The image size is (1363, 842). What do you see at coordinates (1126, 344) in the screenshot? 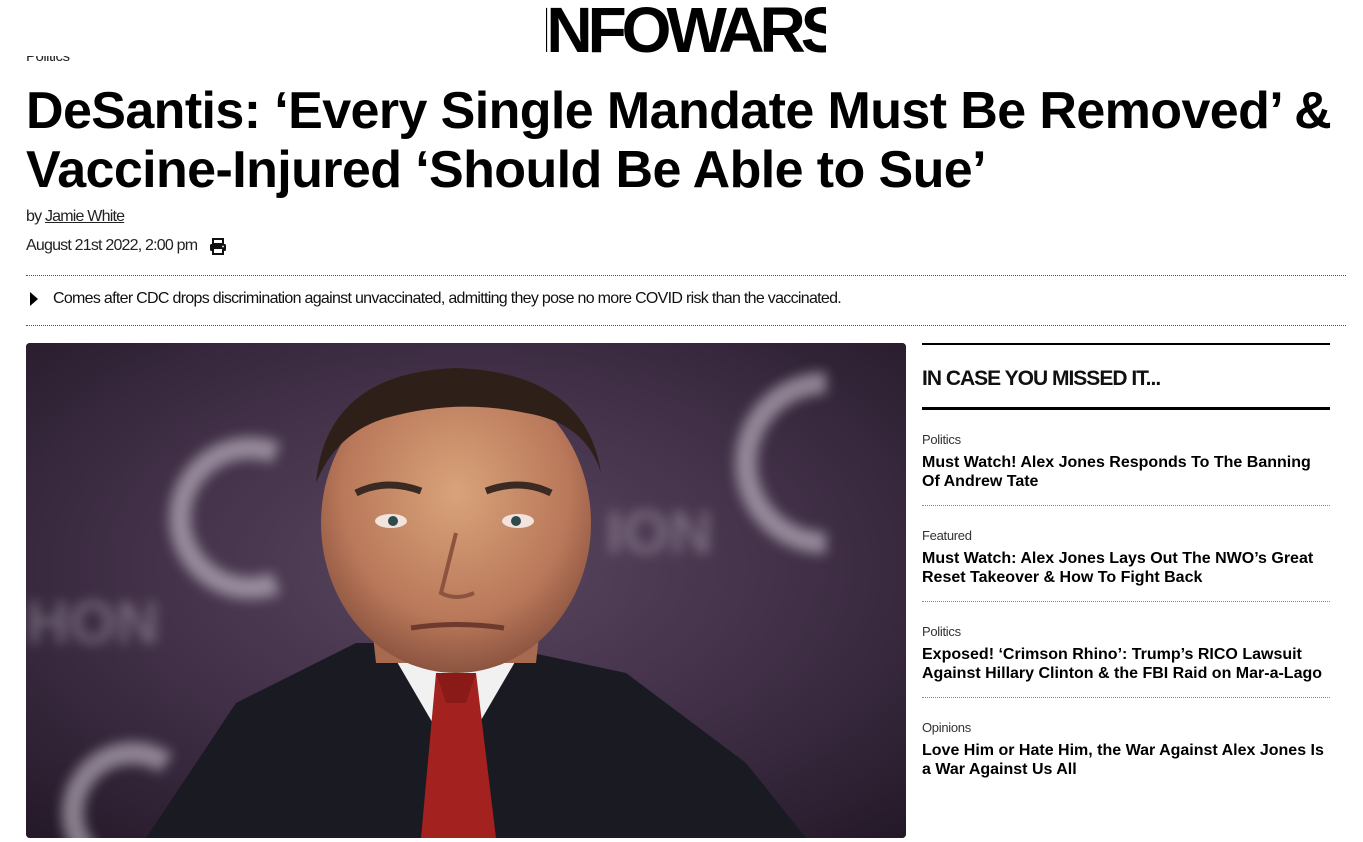
I see `sidebar-top-rule` at bounding box center [1126, 344].